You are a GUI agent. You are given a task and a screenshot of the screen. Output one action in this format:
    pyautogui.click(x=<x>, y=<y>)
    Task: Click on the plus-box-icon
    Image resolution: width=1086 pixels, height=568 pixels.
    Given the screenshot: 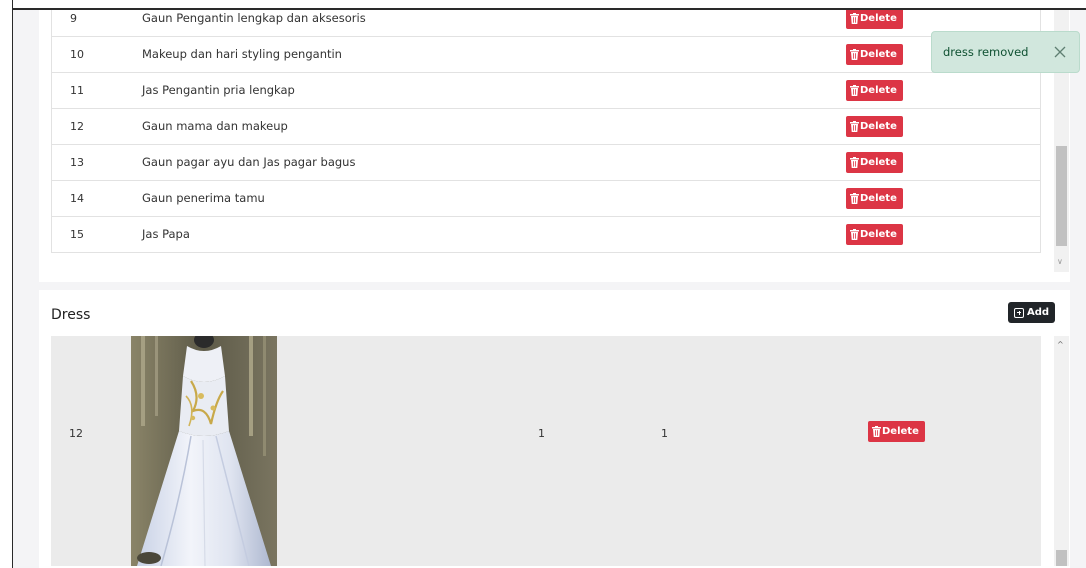 What is the action you would take?
    pyautogui.click(x=1019, y=312)
    